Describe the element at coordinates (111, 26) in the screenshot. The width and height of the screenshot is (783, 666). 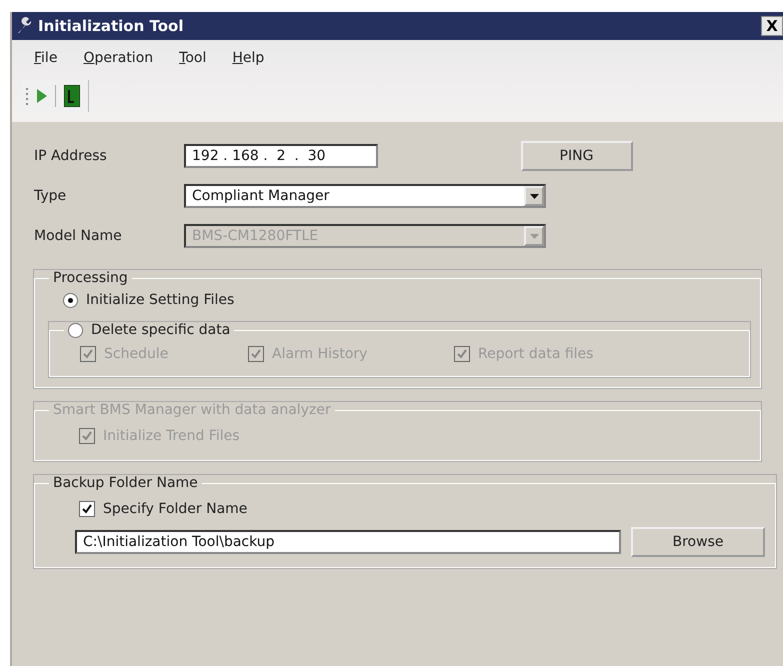
I see `window-title: Initialization Tool` at that location.